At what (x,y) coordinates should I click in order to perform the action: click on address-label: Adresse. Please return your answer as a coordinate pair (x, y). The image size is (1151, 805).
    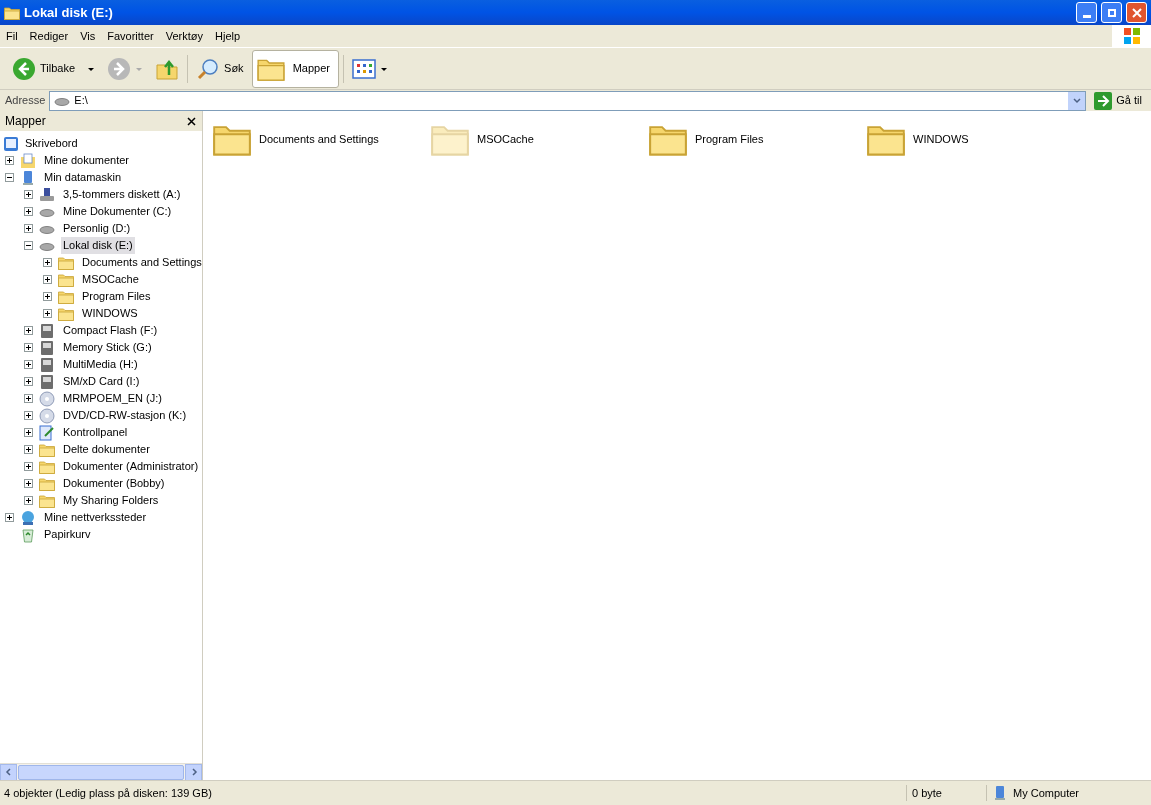
    Looking at the image, I should click on (25, 101).